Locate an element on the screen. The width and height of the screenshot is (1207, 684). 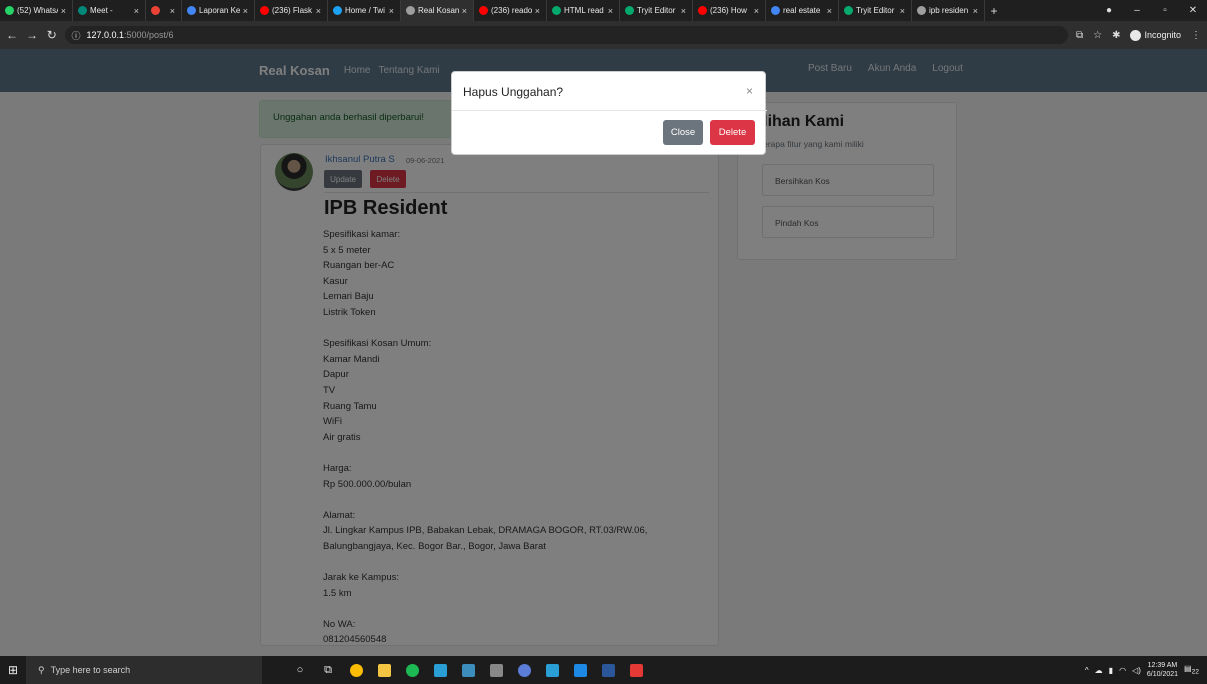
minimize-icon: – is located at coordinates (1137, 10).